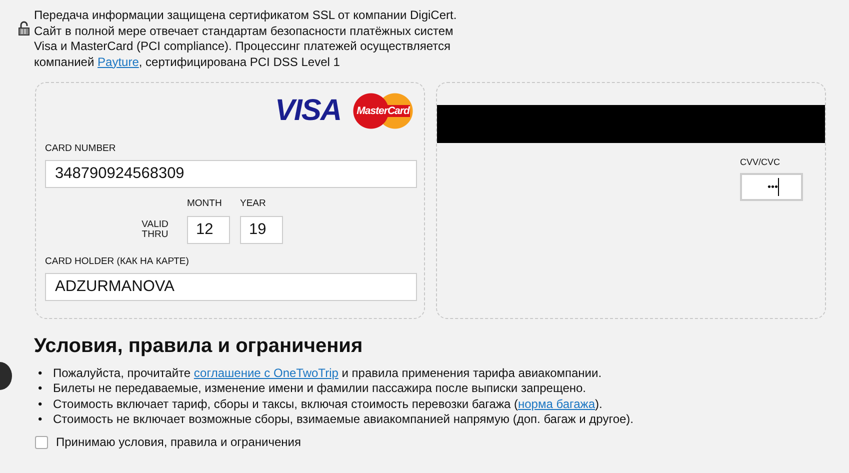  What do you see at coordinates (81, 148) in the screenshot?
I see `card-number-label: CARD NUMBER` at bounding box center [81, 148].